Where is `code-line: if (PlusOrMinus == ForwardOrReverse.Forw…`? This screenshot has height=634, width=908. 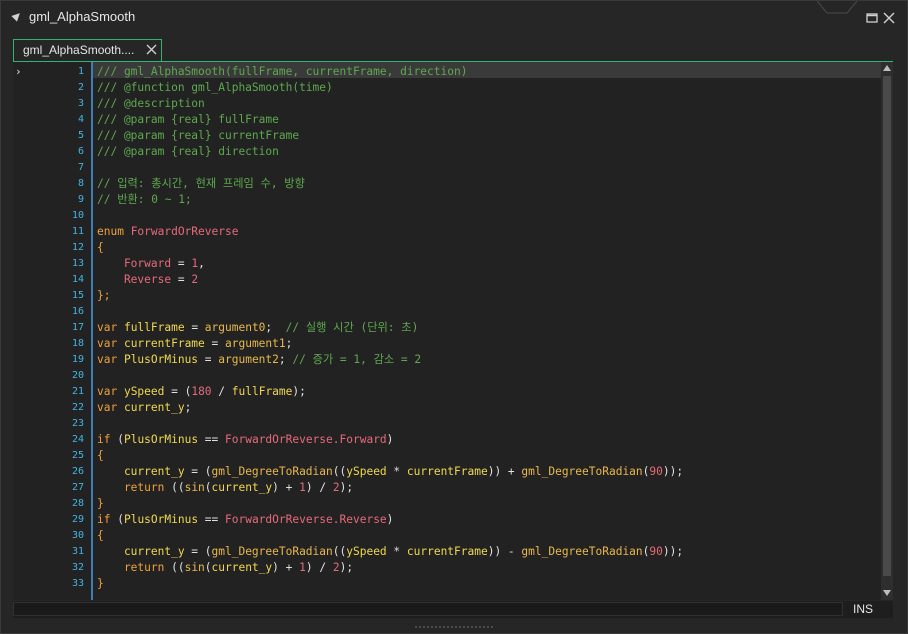 code-line: if (PlusOrMinus == ForwardOrReverse.Forw… is located at coordinates (245, 440).